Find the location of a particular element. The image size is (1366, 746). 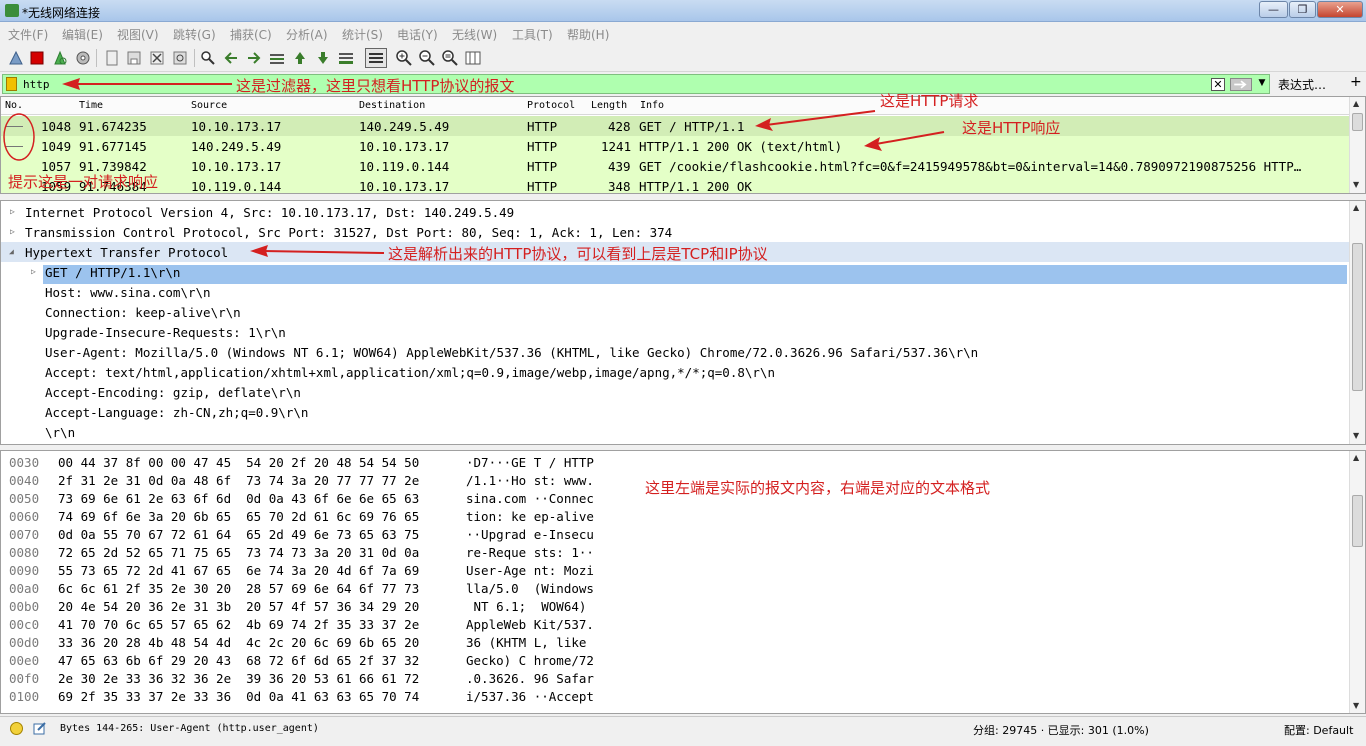

annotation-bytes: 这里左端是实际的报文内容，右端是对应的文本格式 is located at coordinates (818, 488).